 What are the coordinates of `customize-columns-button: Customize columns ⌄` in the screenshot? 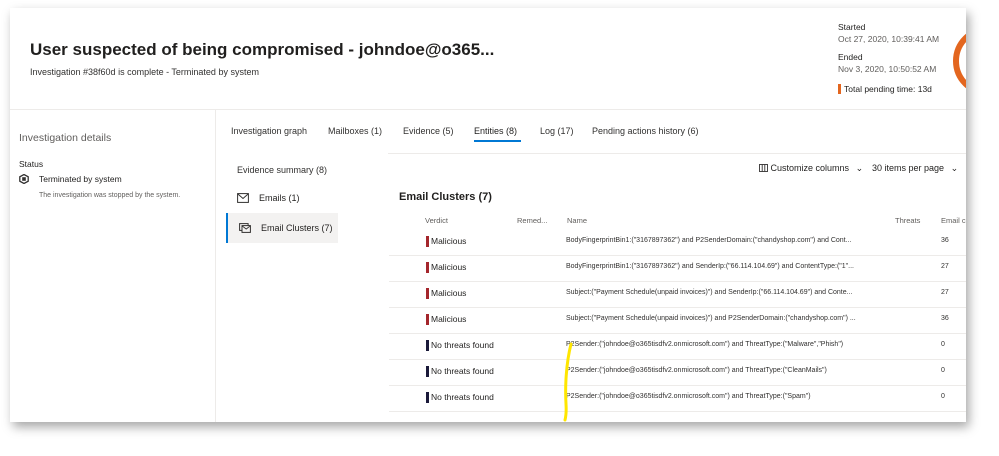 It's located at (811, 168).